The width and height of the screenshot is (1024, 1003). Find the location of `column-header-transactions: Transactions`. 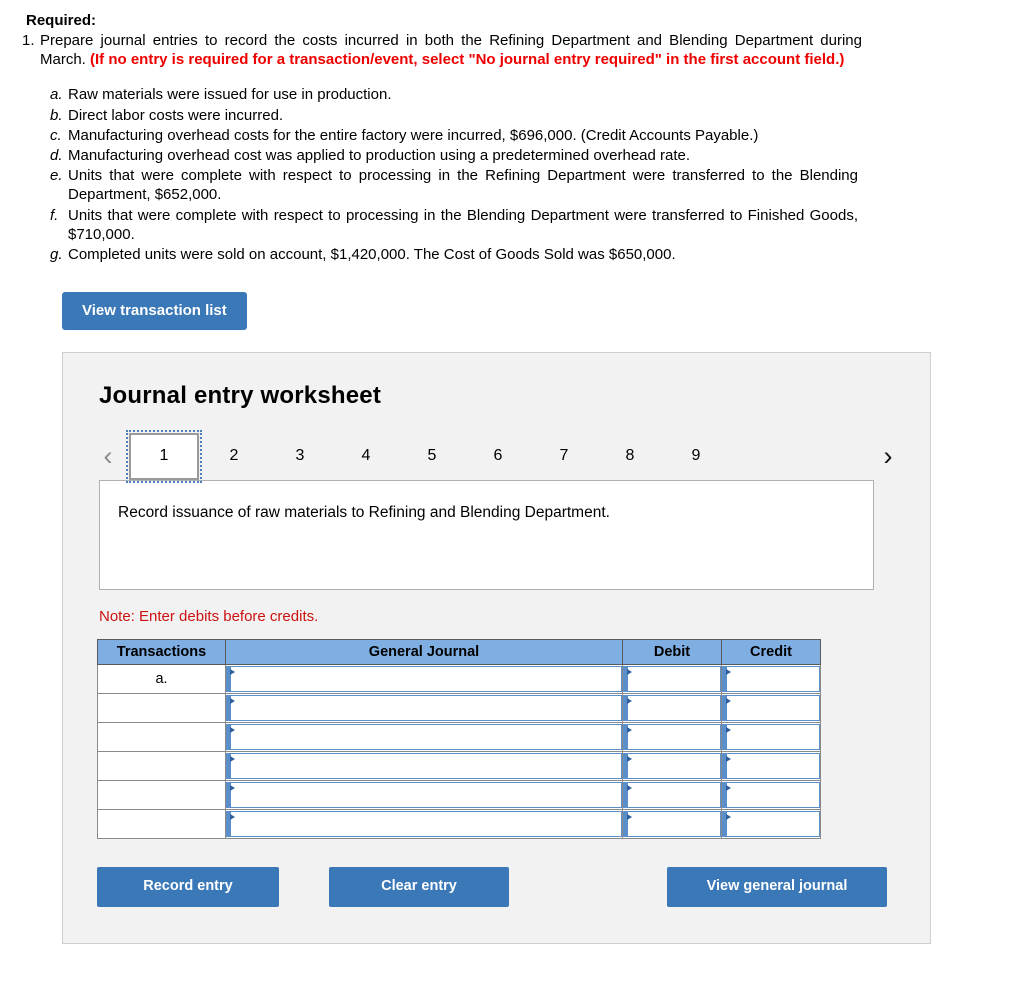

column-header-transactions: Transactions is located at coordinates (161, 652).